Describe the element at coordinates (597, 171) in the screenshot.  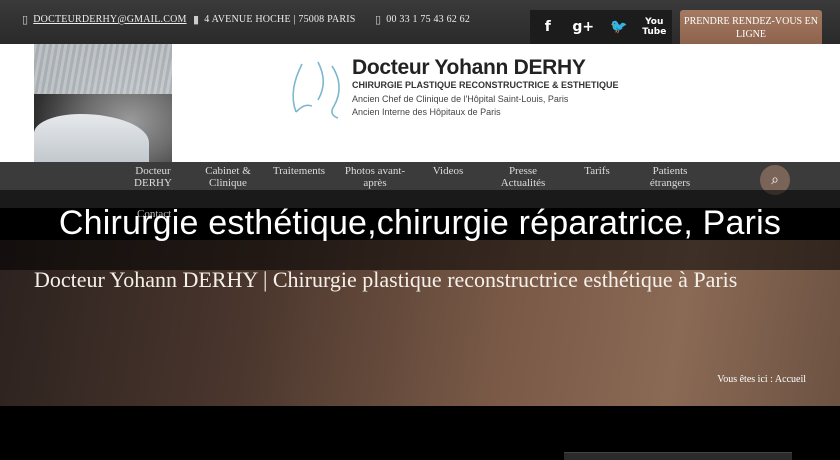
I see `nav-item-tarifs: Tarifs` at that location.